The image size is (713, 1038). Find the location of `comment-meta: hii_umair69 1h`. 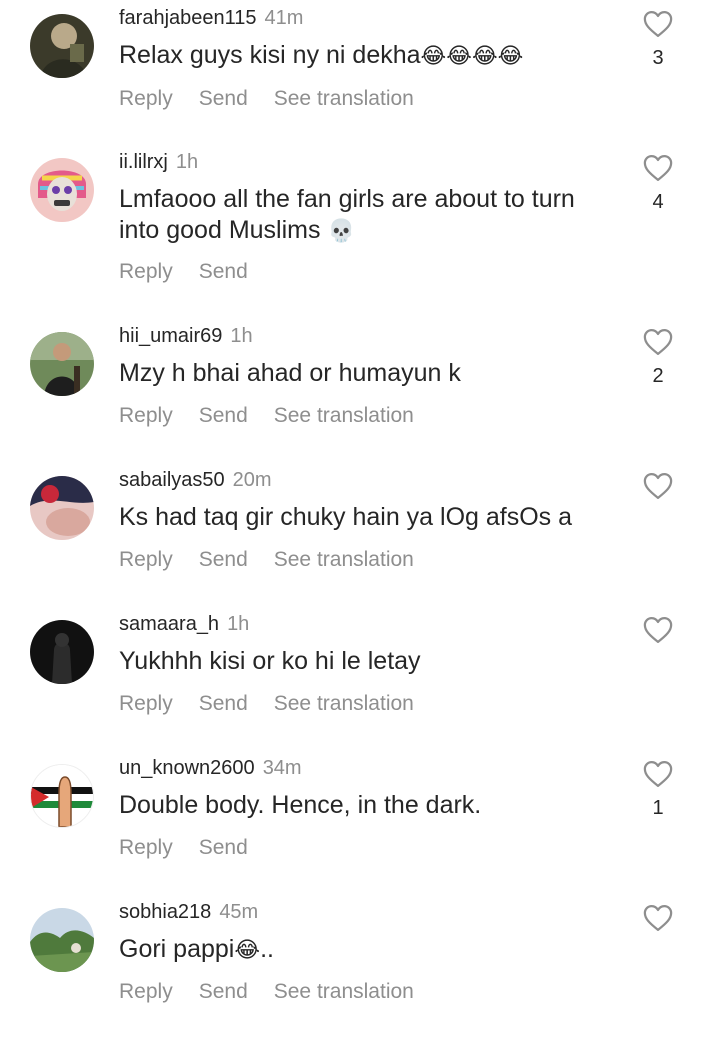

comment-meta: hii_umair69 1h is located at coordinates (186, 336).